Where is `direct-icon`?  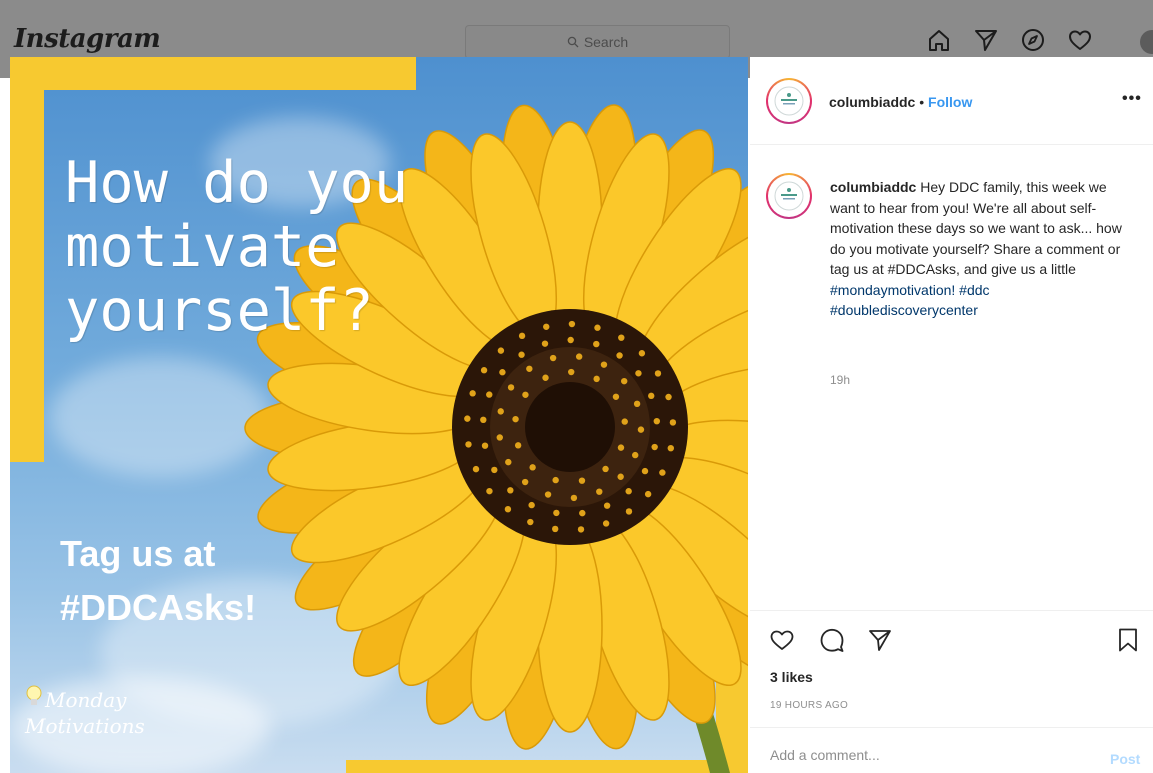 direct-icon is located at coordinates (986, 40).